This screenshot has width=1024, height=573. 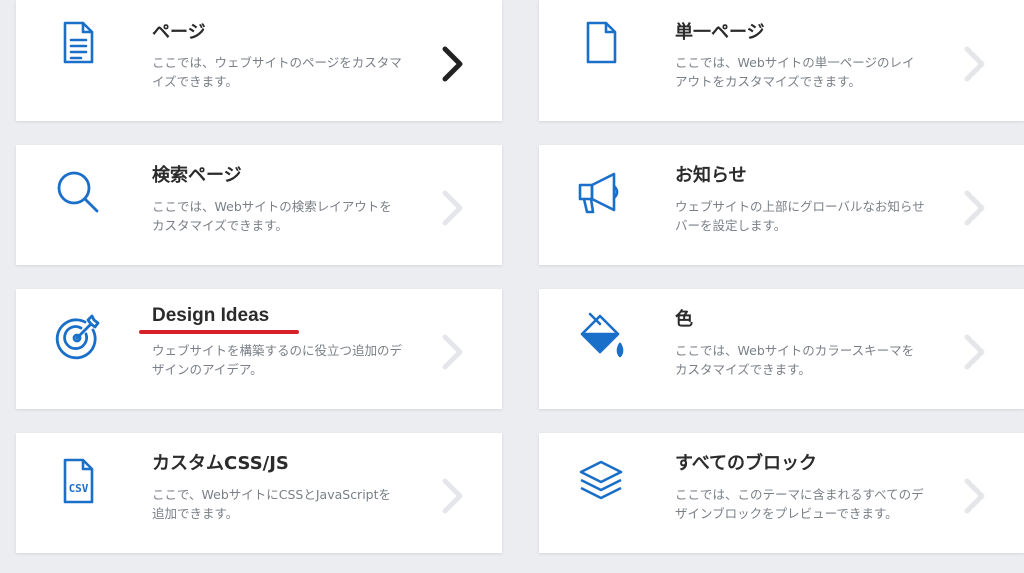 What do you see at coordinates (272, 216) in the screenshot?
I see `card-description: ここでは、Webサイトの検索レイアウトをカスタマイズできます。` at bounding box center [272, 216].